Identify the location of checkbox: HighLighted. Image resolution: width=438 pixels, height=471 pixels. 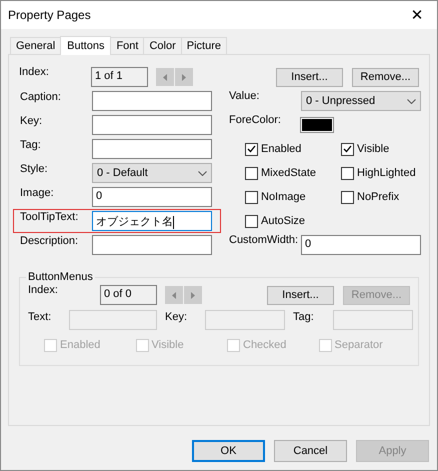
(389, 173).